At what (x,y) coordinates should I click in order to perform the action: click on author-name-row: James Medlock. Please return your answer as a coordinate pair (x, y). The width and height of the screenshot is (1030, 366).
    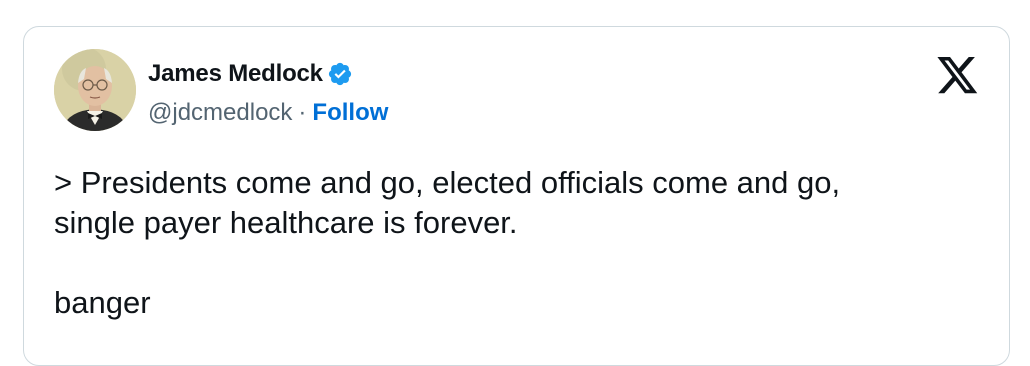
    Looking at the image, I should click on (250, 74).